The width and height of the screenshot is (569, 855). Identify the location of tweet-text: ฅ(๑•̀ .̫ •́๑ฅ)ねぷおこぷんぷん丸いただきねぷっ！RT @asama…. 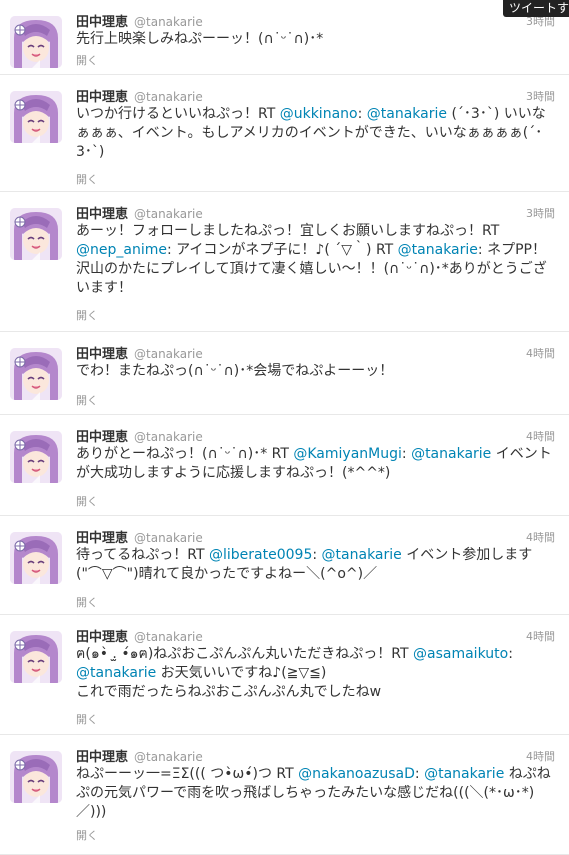
(316, 673).